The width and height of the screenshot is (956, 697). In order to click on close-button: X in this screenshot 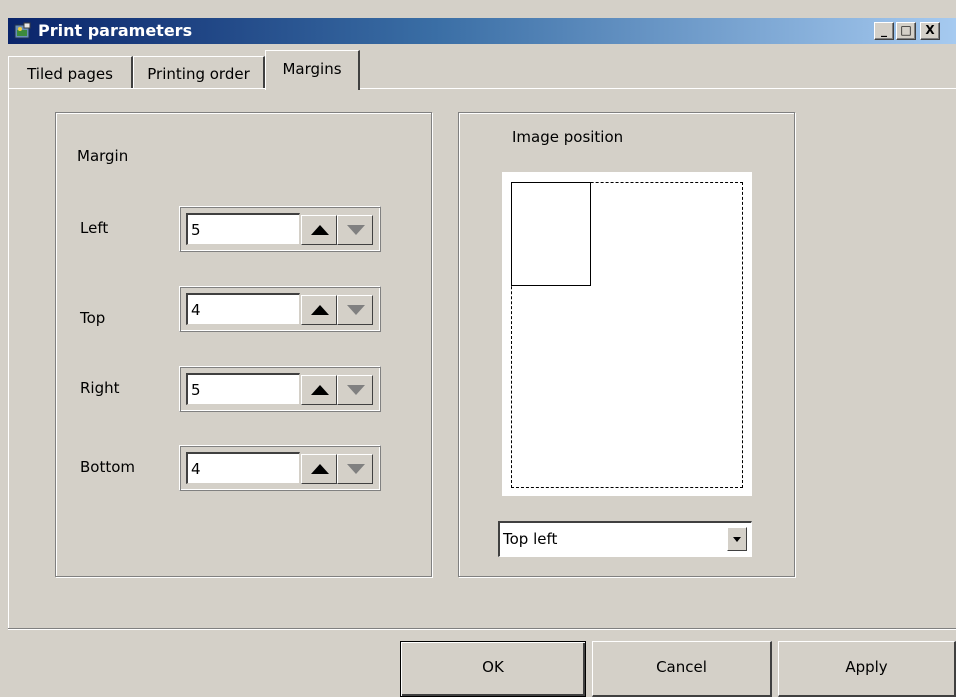, I will do `click(930, 31)`.